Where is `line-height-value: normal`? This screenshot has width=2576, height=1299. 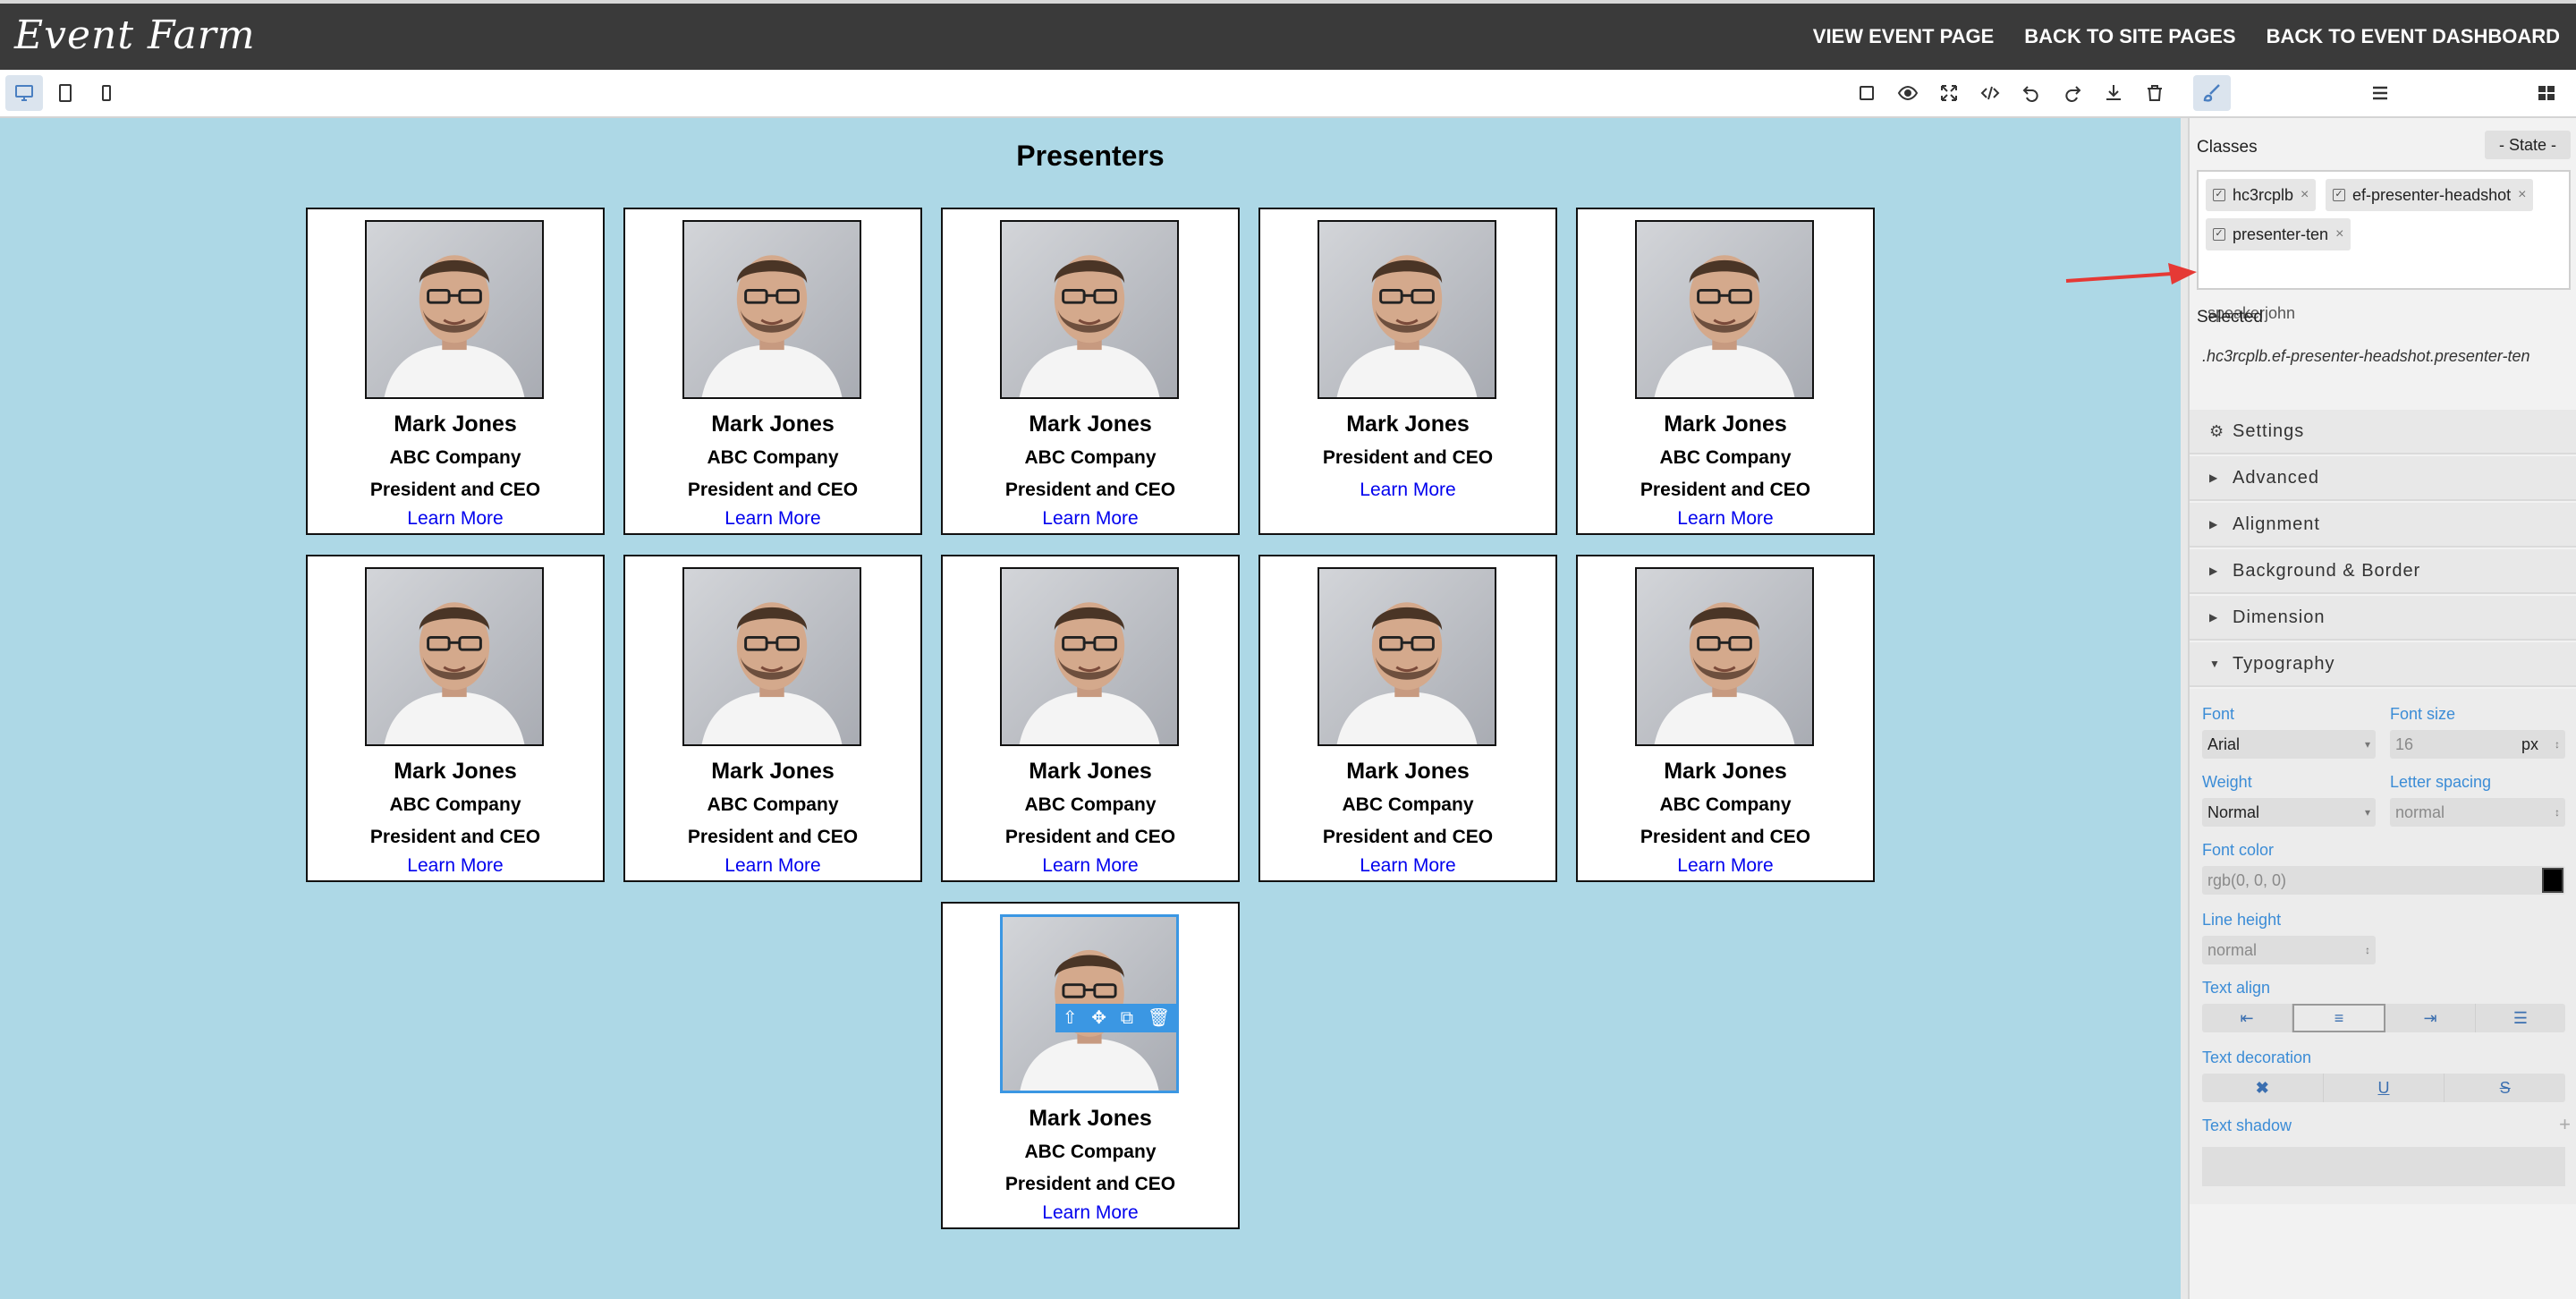
line-height-value: normal is located at coordinates (2232, 949).